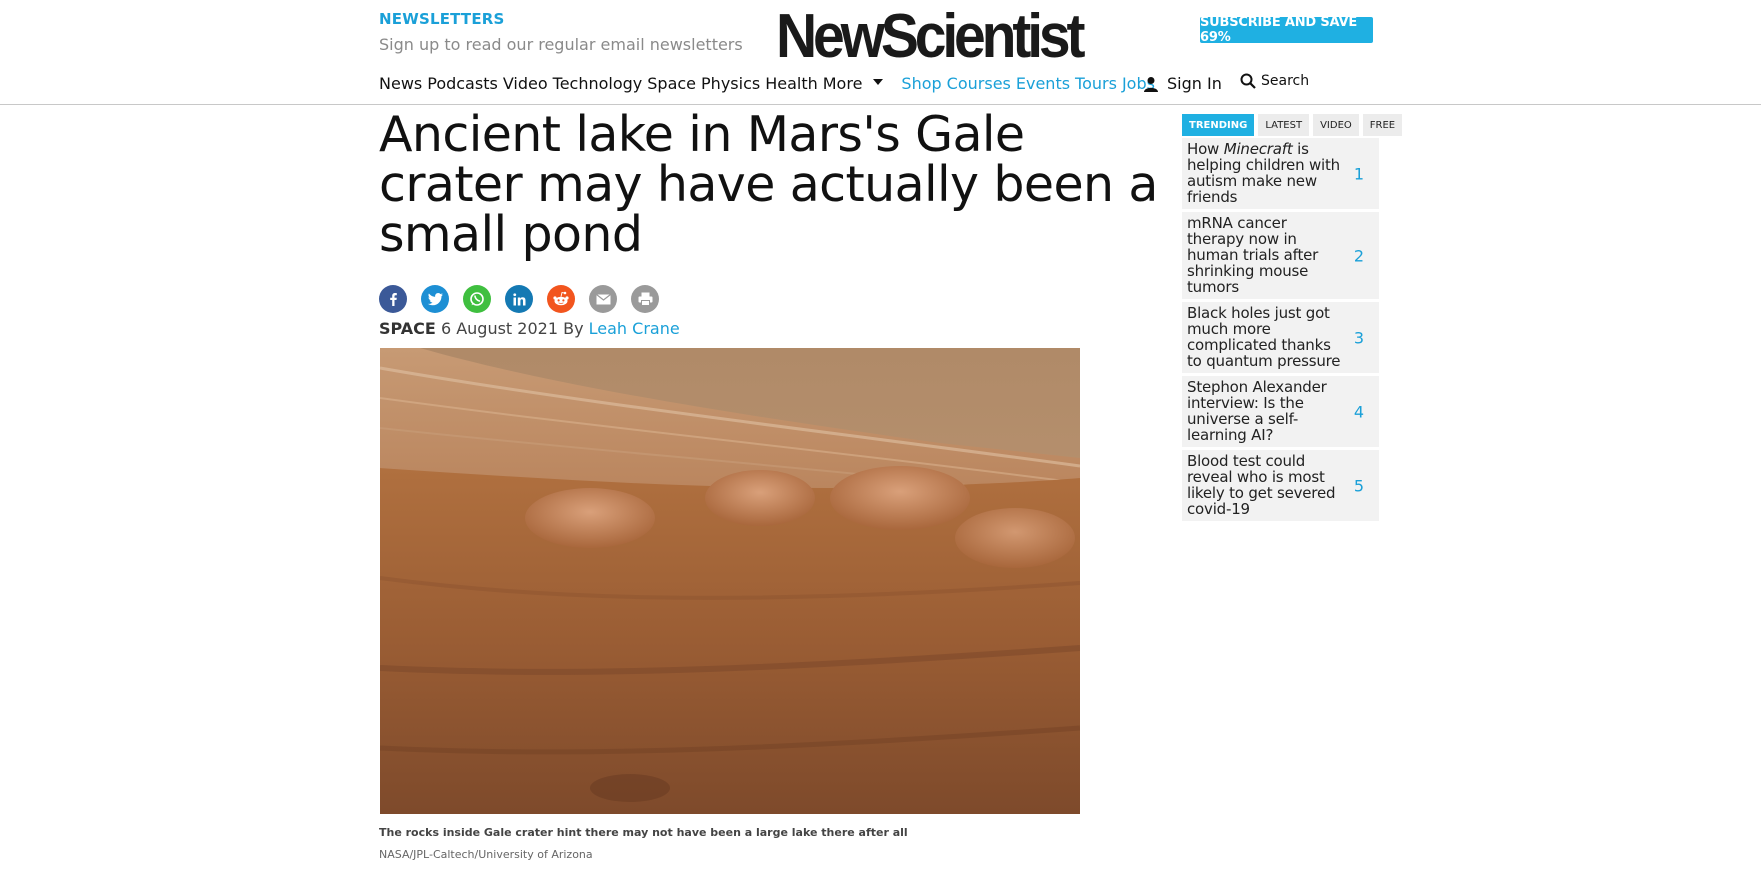 This screenshot has width=1761, height=872. I want to click on trending-rank: 5, so click(1358, 485).